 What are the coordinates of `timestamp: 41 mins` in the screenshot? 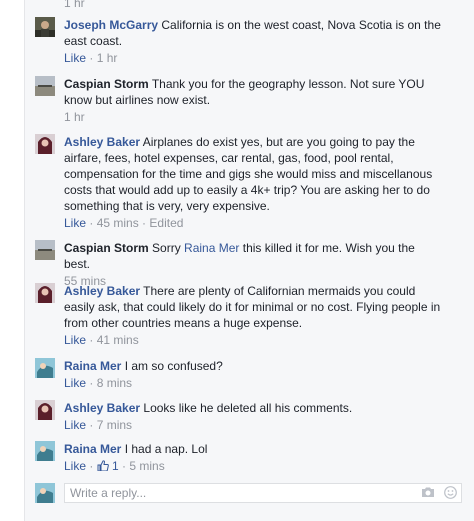 It's located at (118, 340).